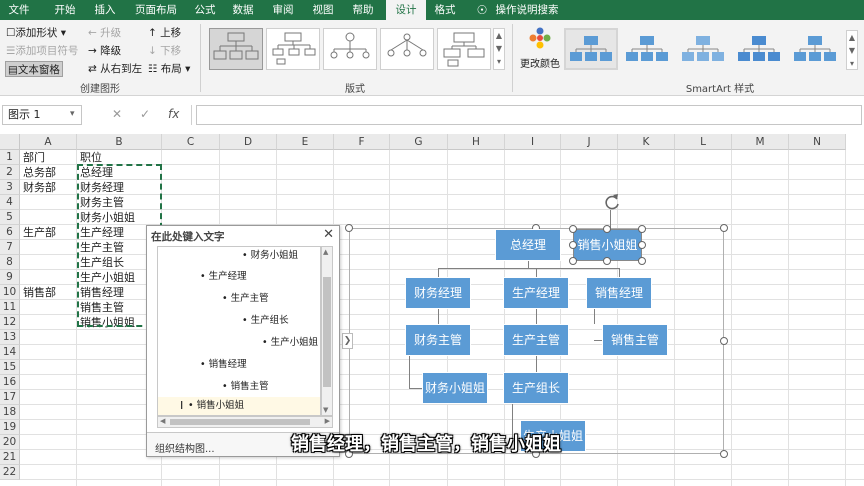  What do you see at coordinates (10, 307) in the screenshot?
I see `row-header: 11` at bounding box center [10, 307].